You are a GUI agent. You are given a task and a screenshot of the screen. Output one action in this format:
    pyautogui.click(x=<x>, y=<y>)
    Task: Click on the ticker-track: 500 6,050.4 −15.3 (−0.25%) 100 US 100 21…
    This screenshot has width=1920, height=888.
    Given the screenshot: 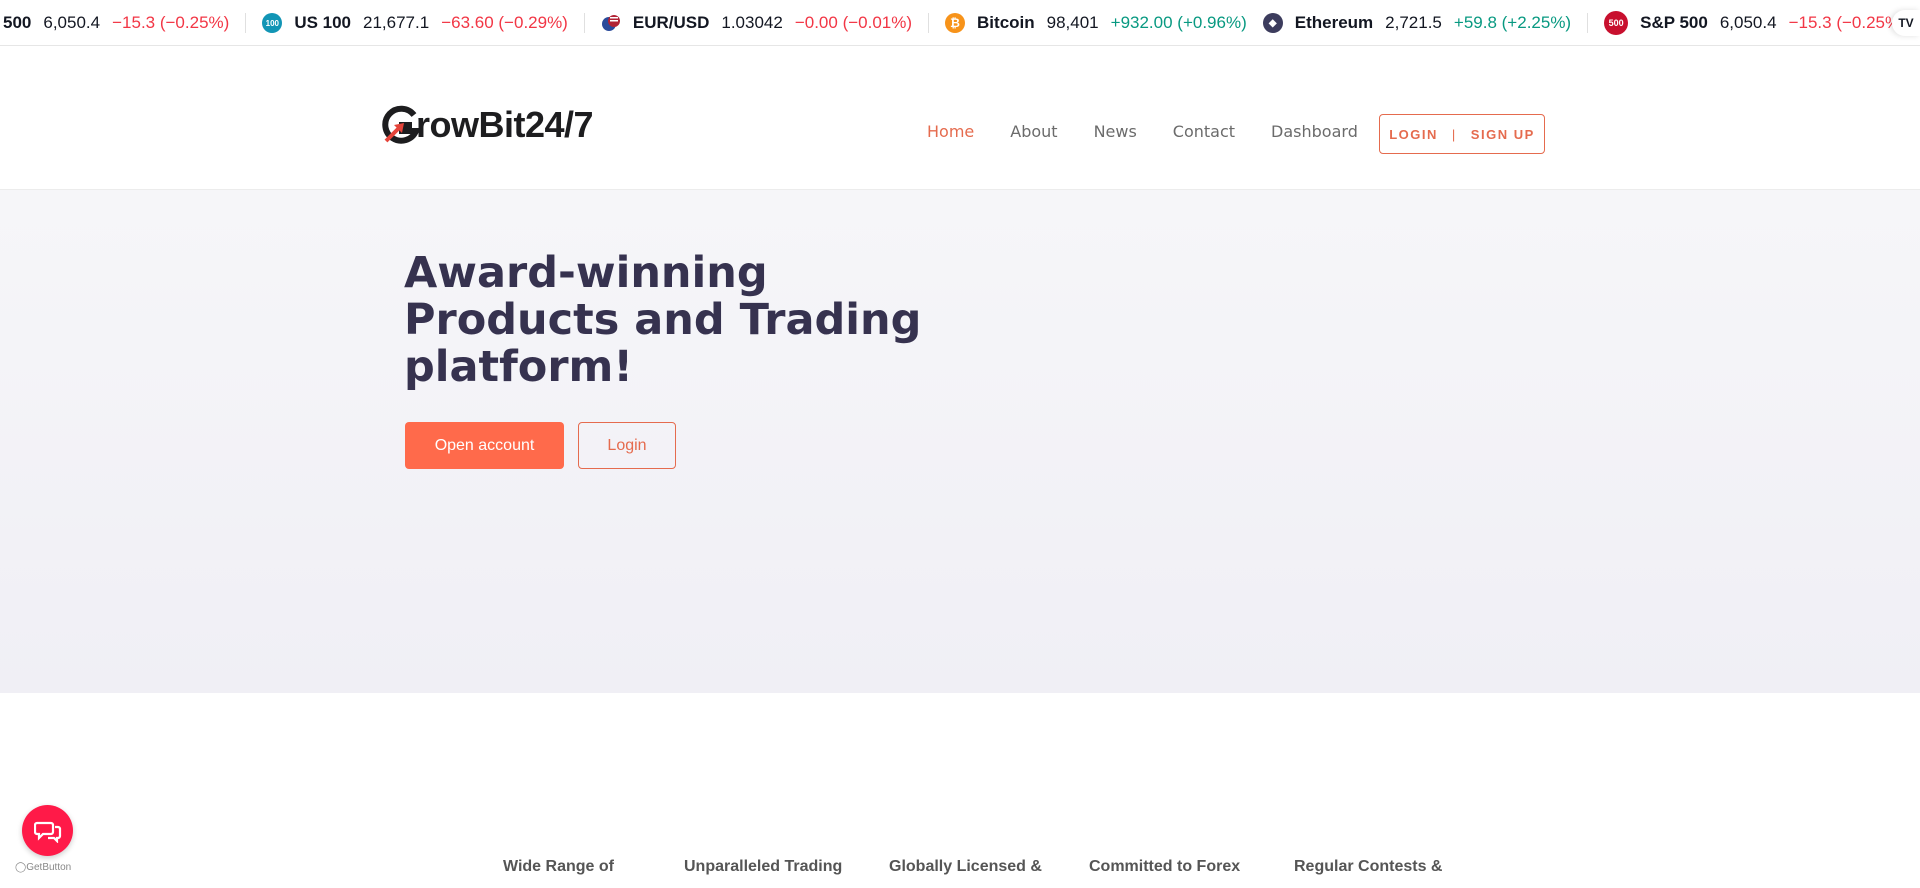 What is the action you would take?
    pyautogui.click(x=960, y=22)
    